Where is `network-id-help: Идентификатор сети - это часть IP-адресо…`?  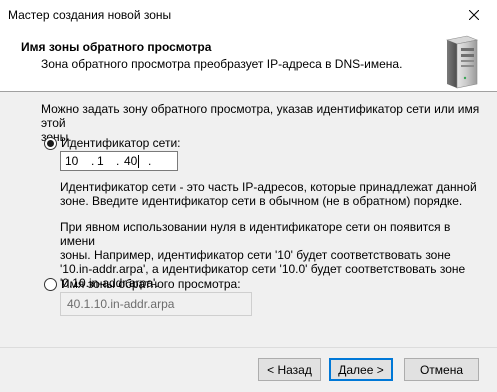
network-id-help: Идентификатор сети - это часть IP-адресо… is located at coordinates (270, 194).